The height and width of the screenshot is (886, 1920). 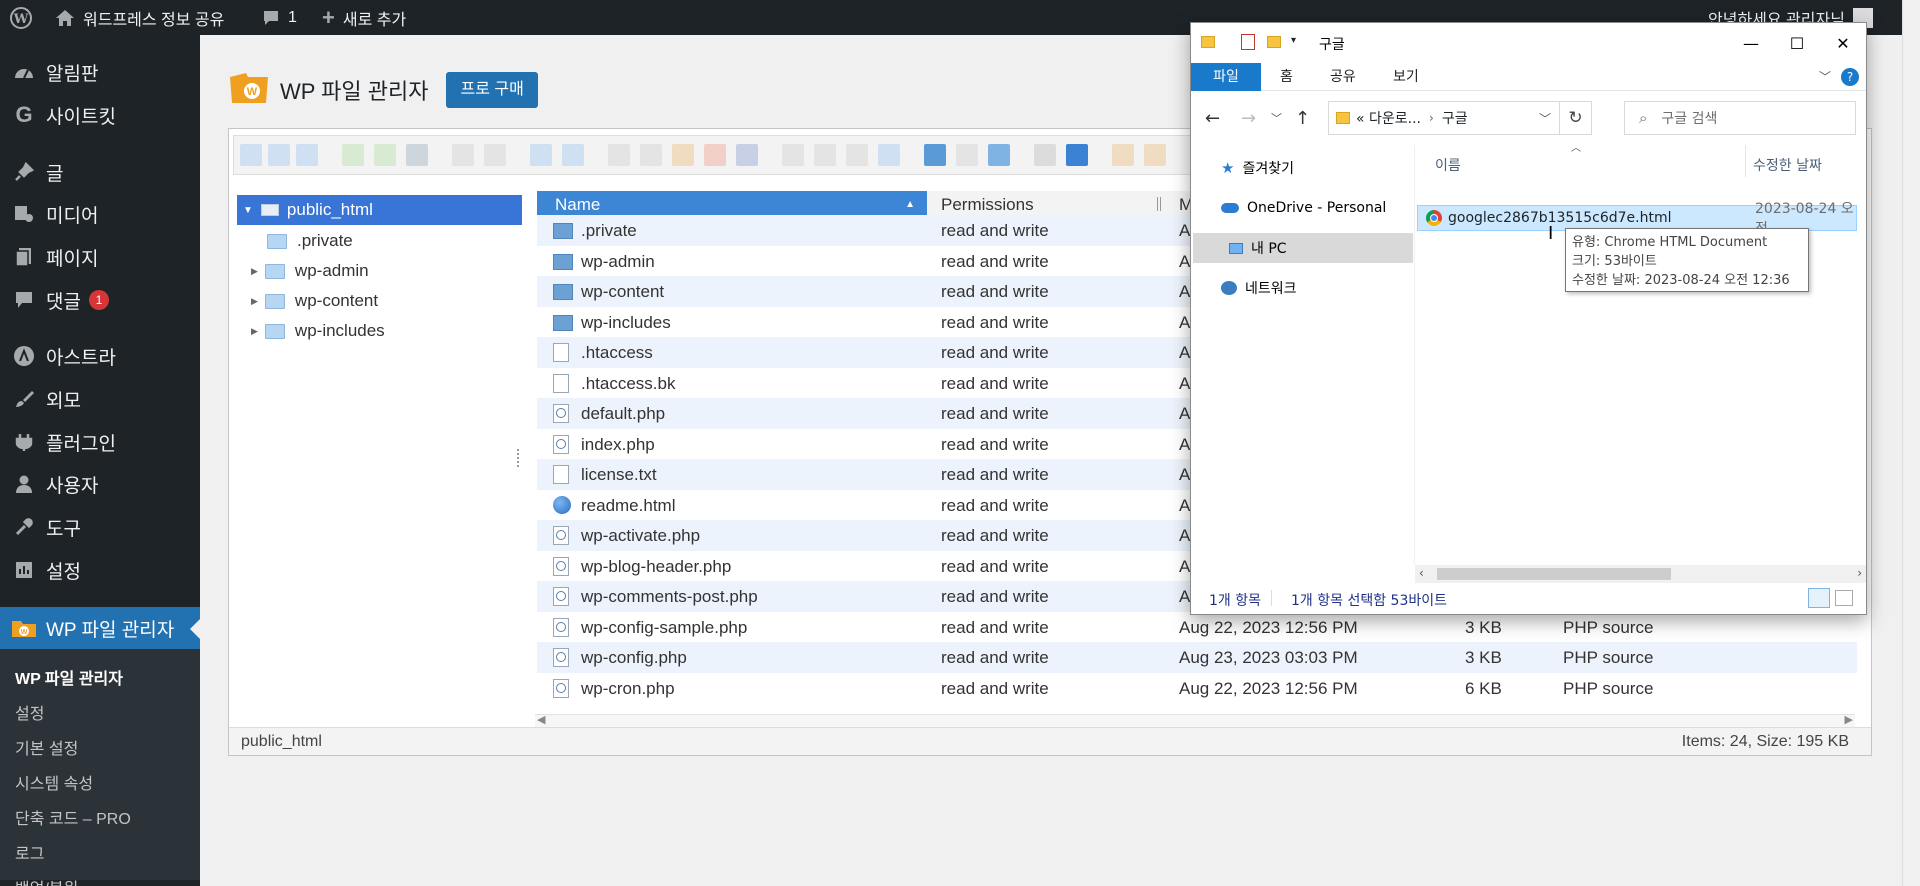 What do you see at coordinates (1448, 165) in the screenshot?
I see `column-name-header: 이름` at bounding box center [1448, 165].